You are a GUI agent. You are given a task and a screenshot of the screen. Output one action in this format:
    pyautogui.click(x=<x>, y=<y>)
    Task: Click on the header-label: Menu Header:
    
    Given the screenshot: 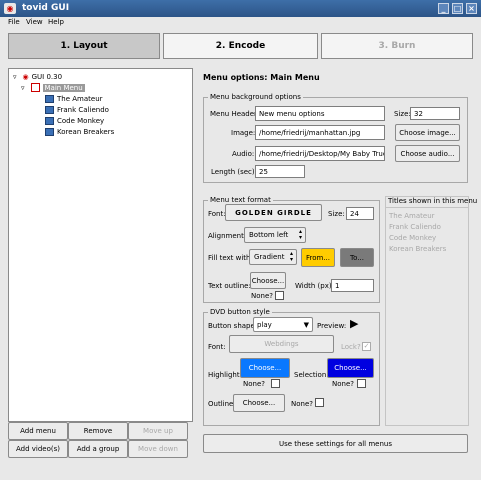 What is the action you would take?
    pyautogui.click(x=235, y=114)
    